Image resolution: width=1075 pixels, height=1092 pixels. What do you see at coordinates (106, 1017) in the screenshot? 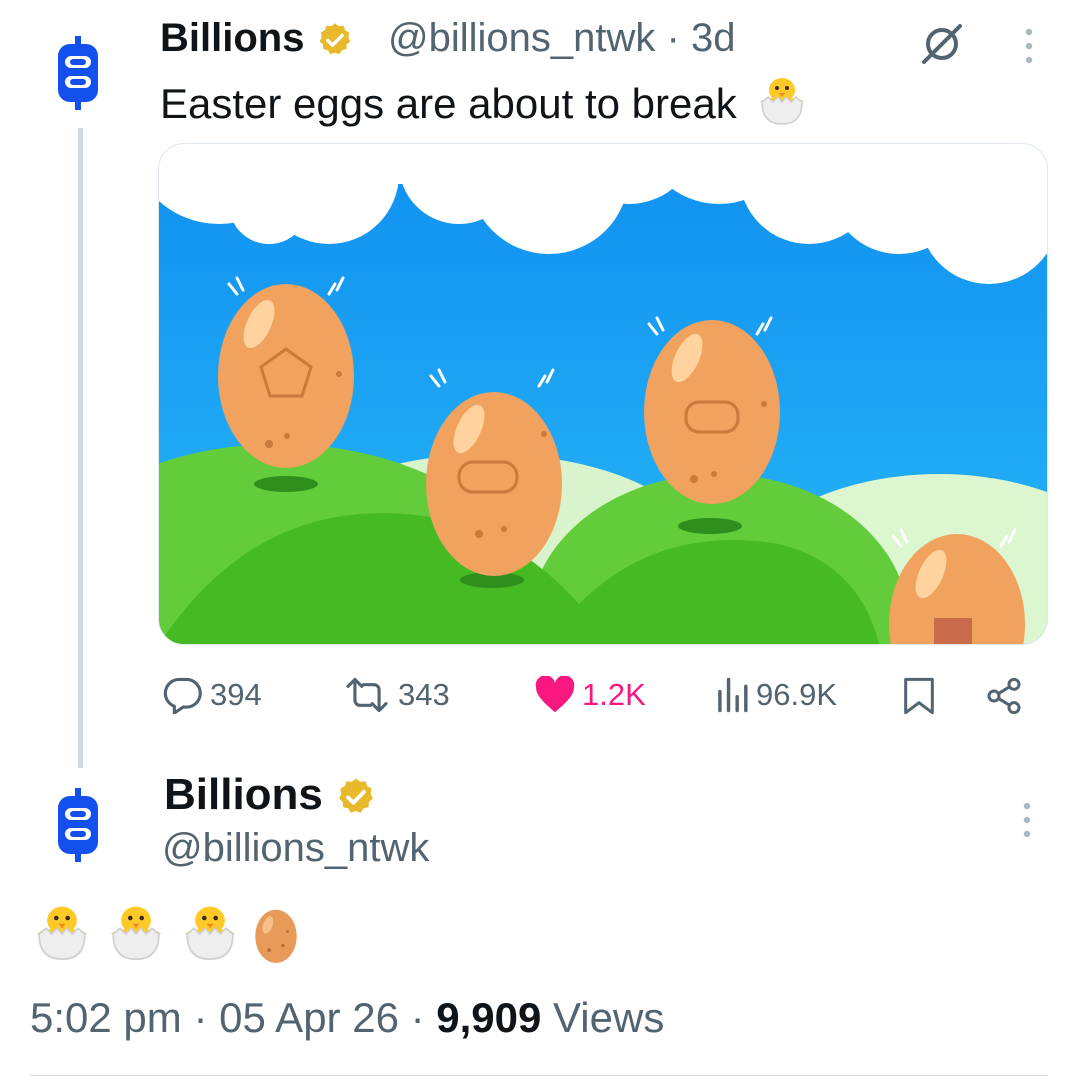
I see `post-time: 5:02 pm` at bounding box center [106, 1017].